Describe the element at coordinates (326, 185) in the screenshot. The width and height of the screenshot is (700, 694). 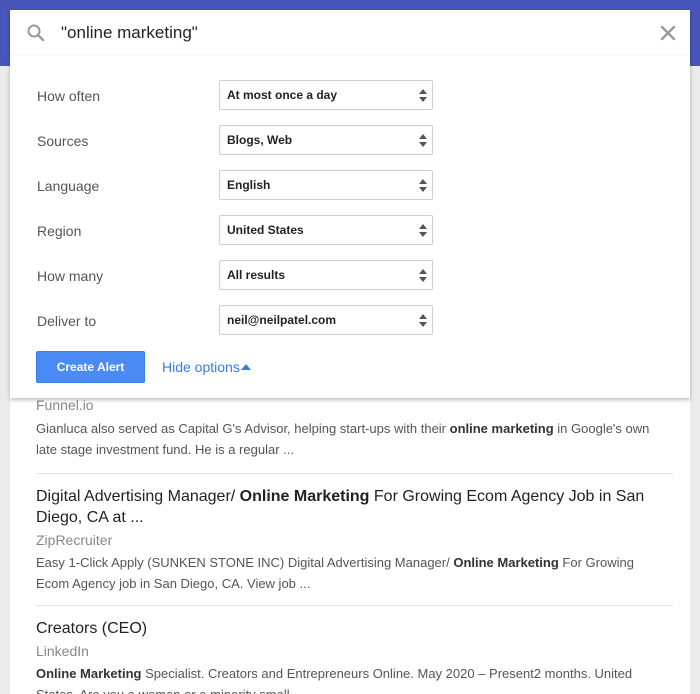
I see `language-select: English` at that location.